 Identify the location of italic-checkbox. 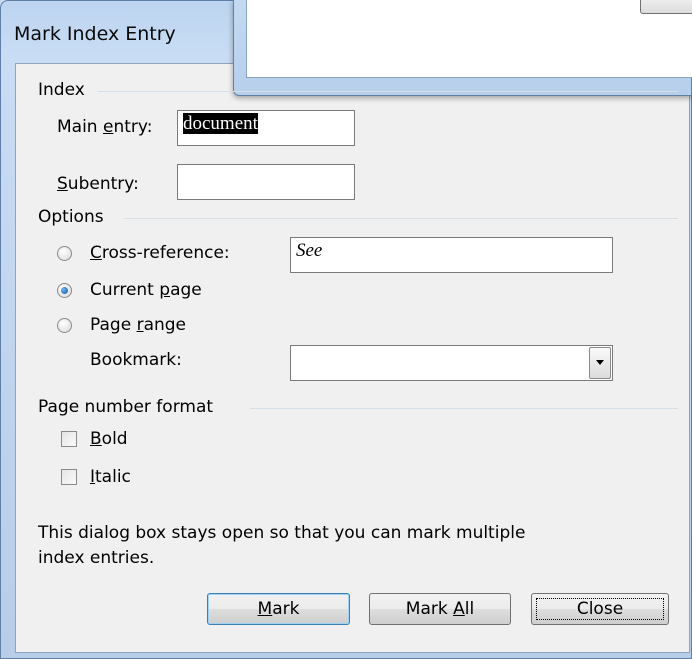
(69, 477).